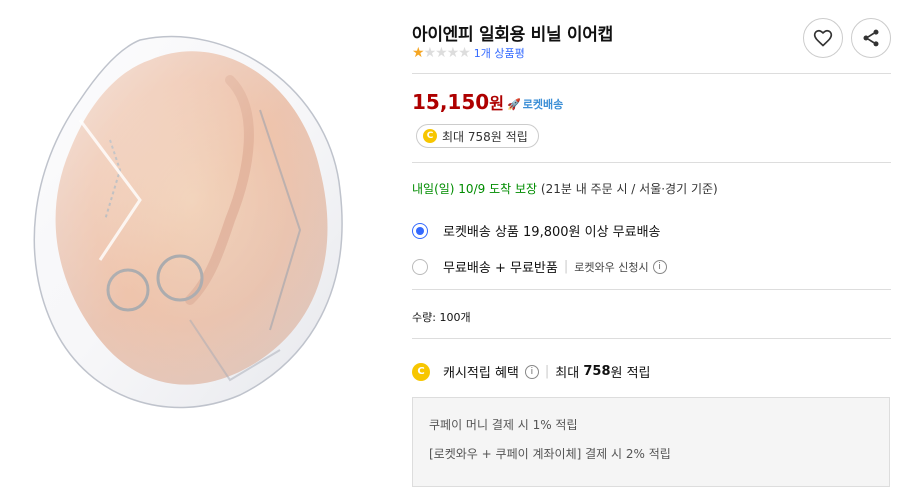  Describe the element at coordinates (629, 189) in the screenshot. I see `delivery-note: (21분 내 주문 시 / 서울⋅경기 기준)` at that location.